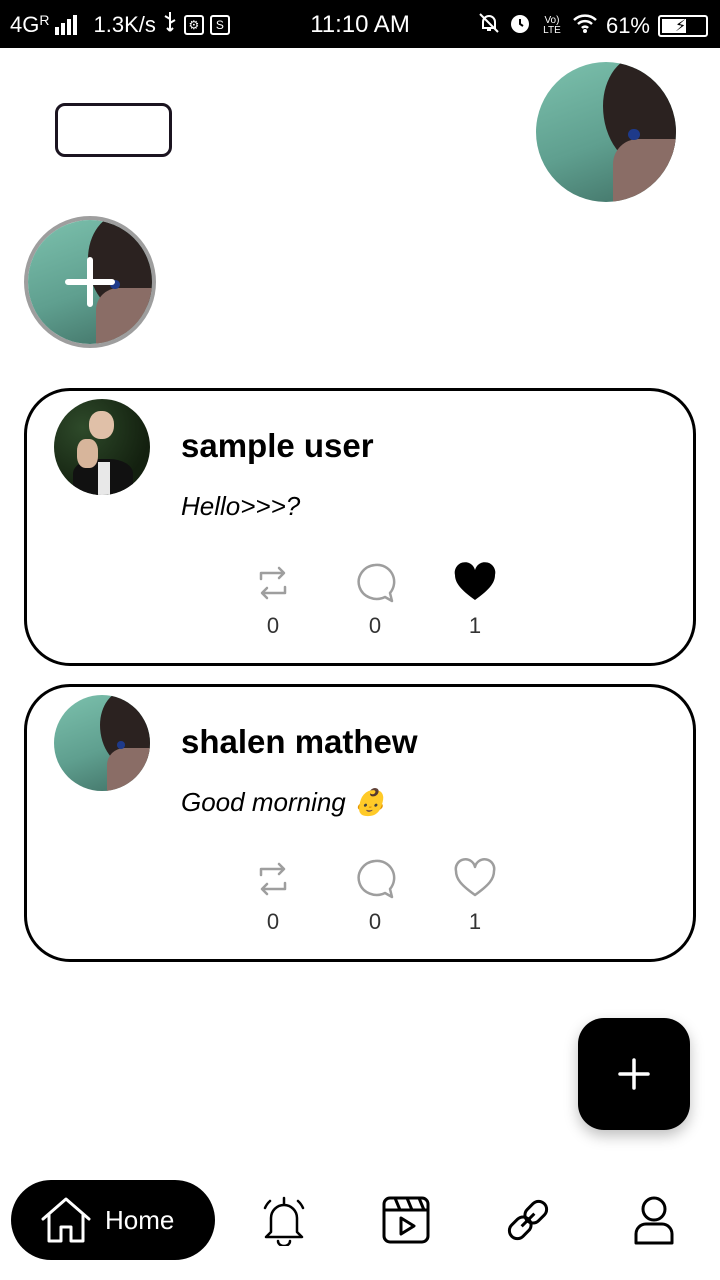 The image size is (720, 1280). I want to click on nav-links, so click(528, 1220).